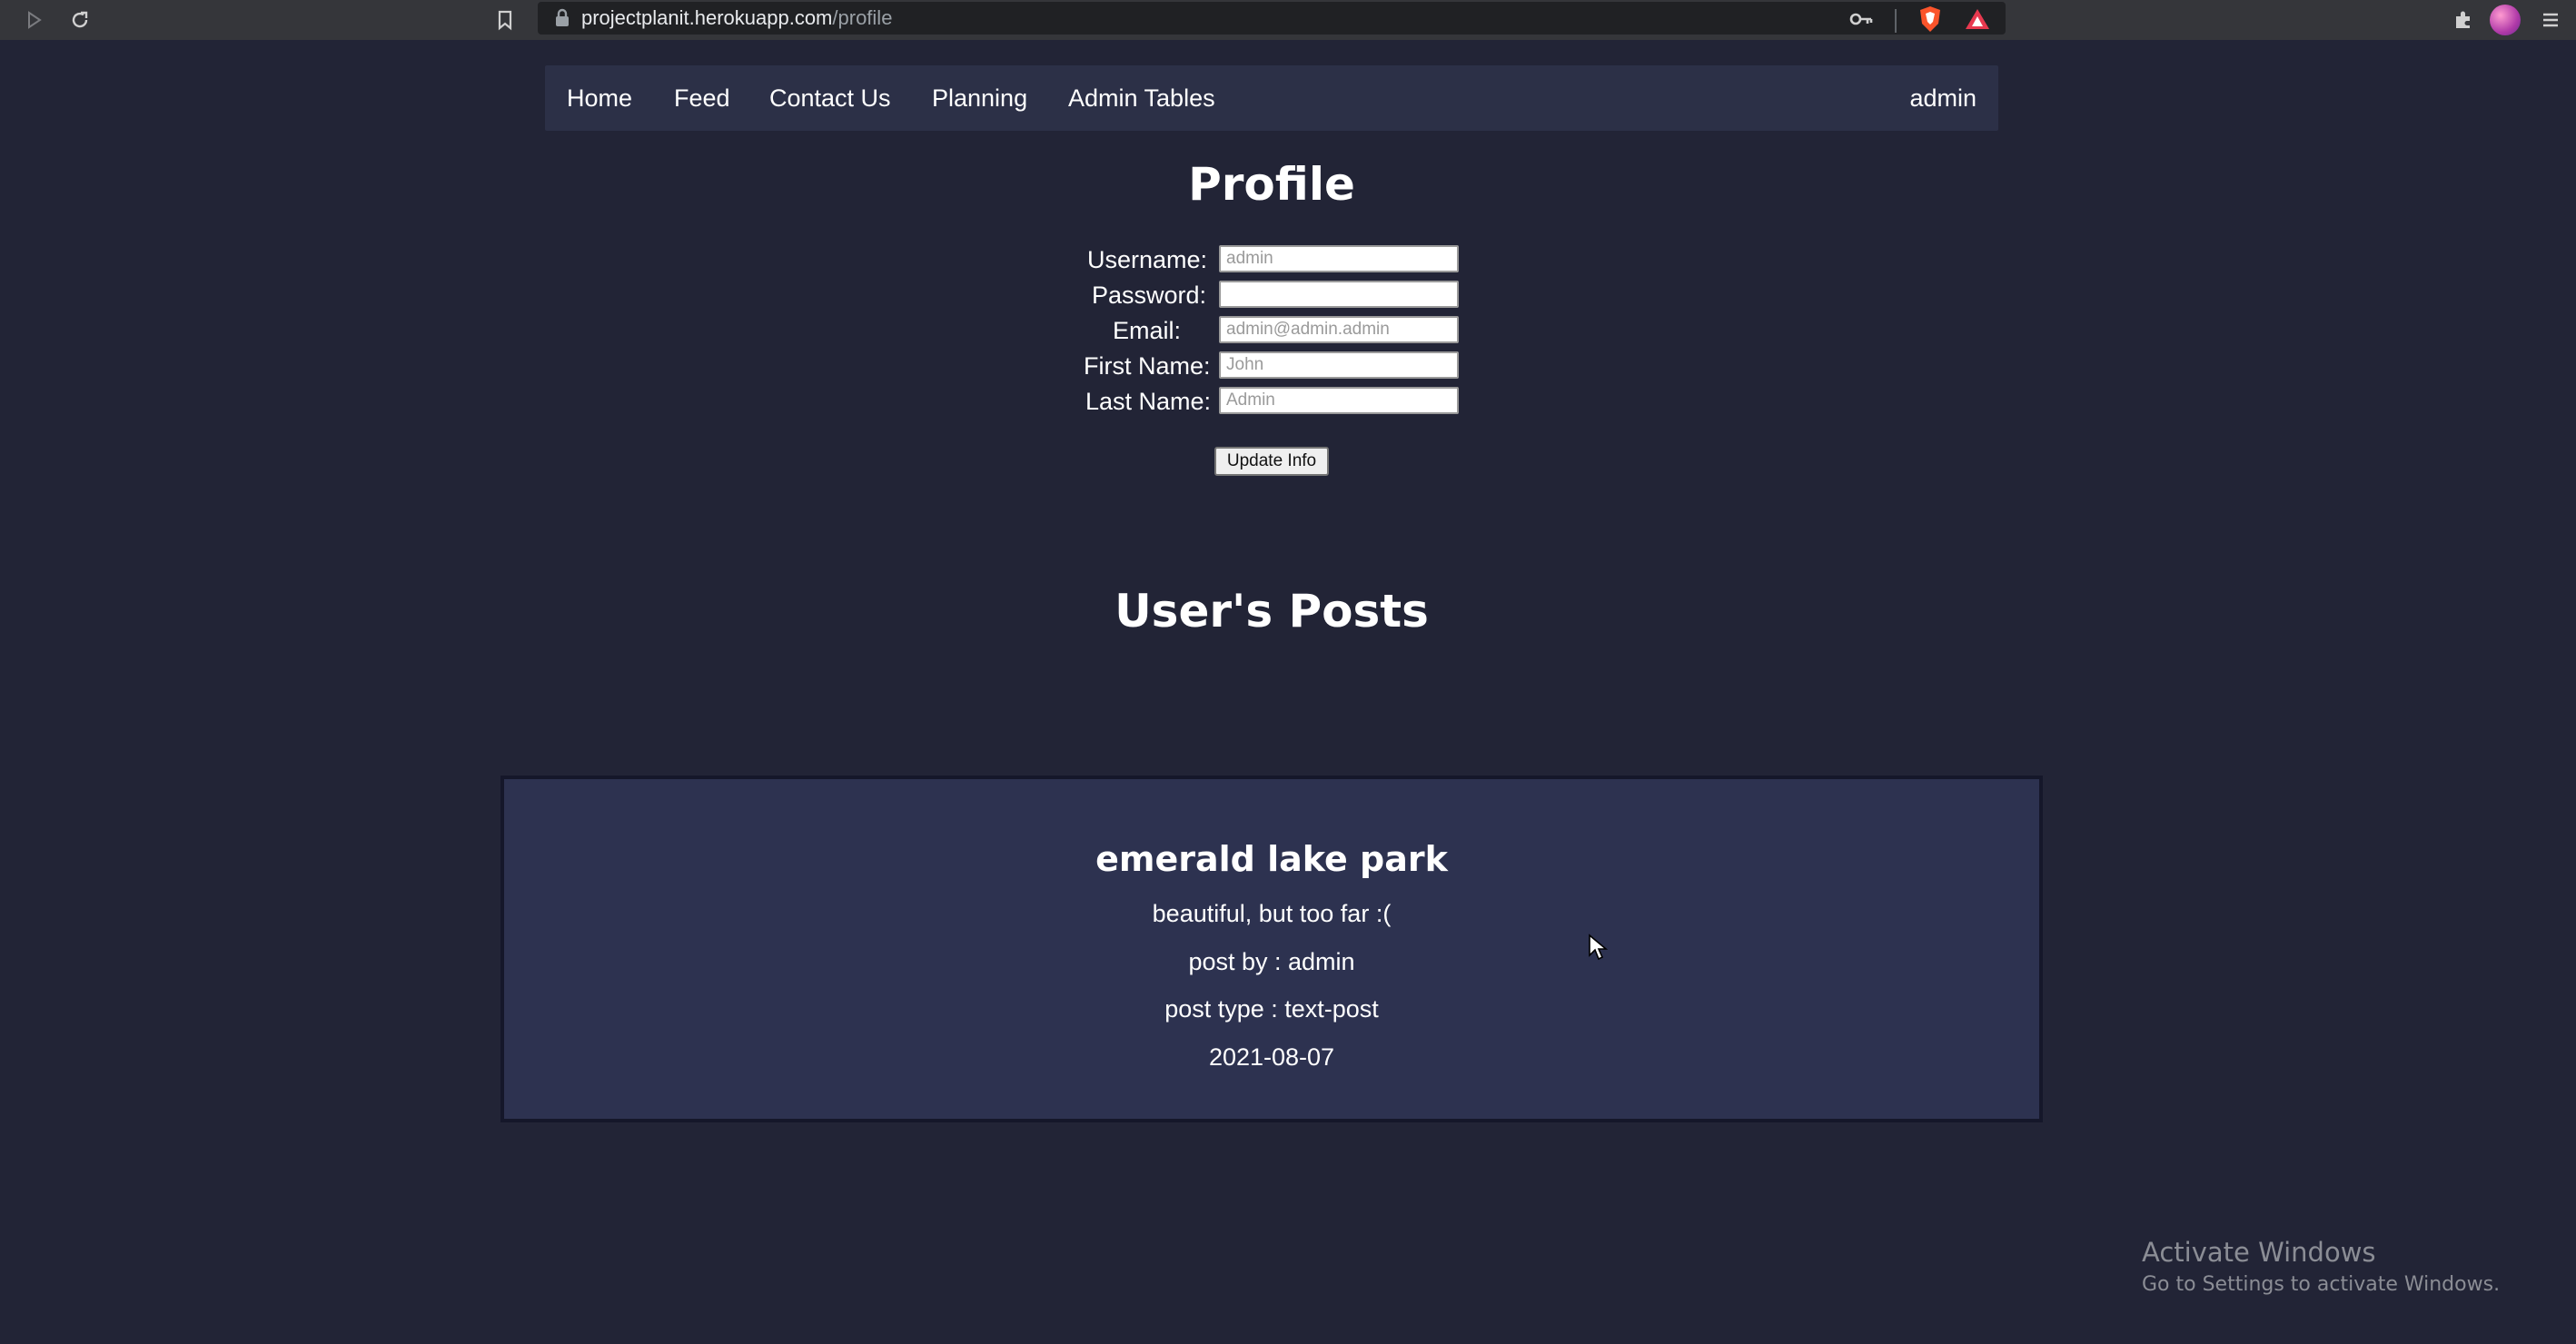 The height and width of the screenshot is (1344, 2576). Describe the element at coordinates (1147, 366) in the screenshot. I see `first-name-label: First Name:` at that location.